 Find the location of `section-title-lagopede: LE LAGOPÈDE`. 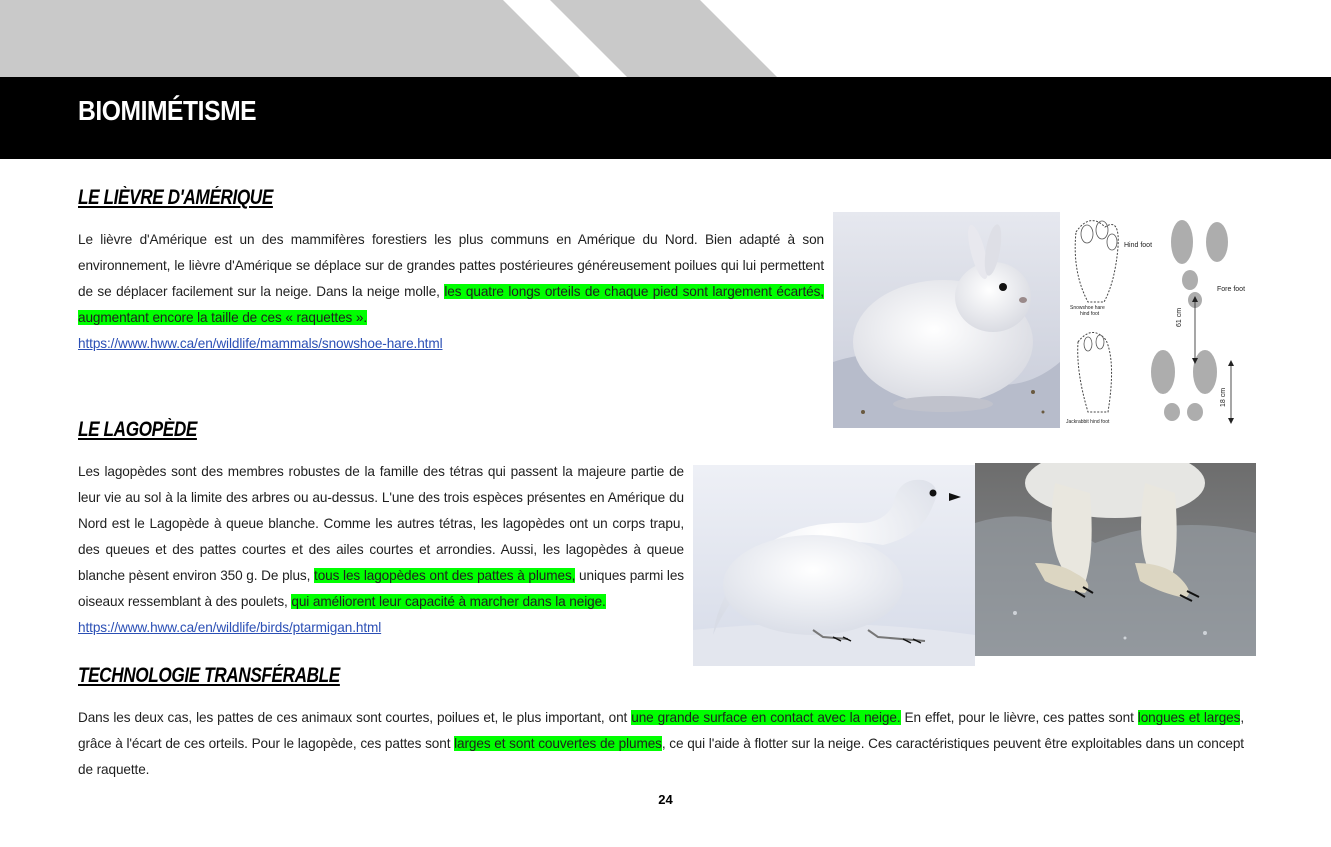

section-title-lagopede: LE LAGOPÈDE is located at coordinates (137, 429).